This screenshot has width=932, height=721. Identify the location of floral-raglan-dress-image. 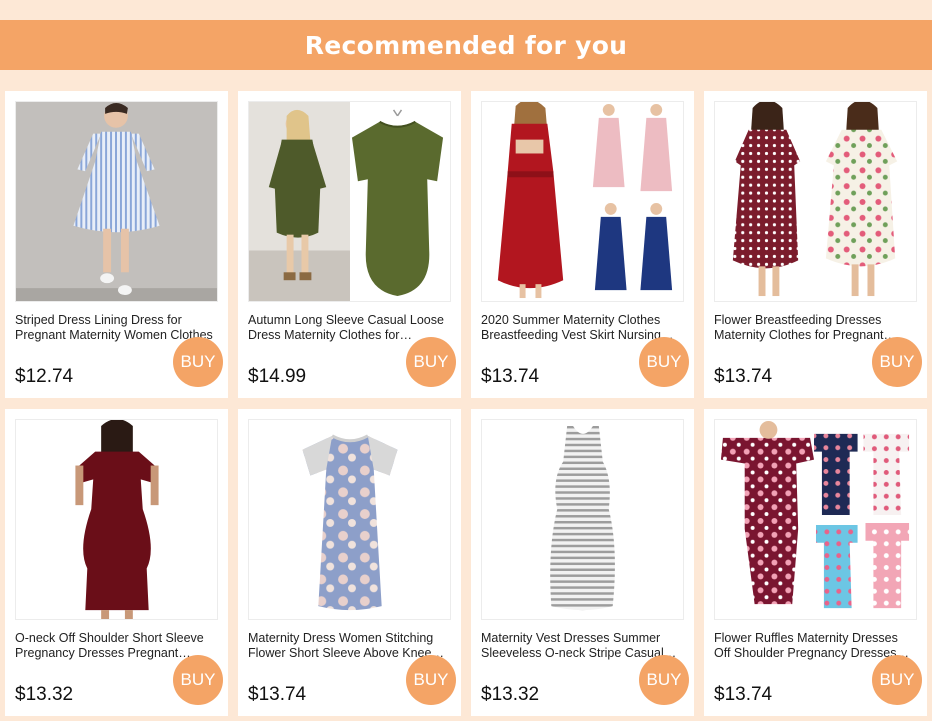
(349, 519).